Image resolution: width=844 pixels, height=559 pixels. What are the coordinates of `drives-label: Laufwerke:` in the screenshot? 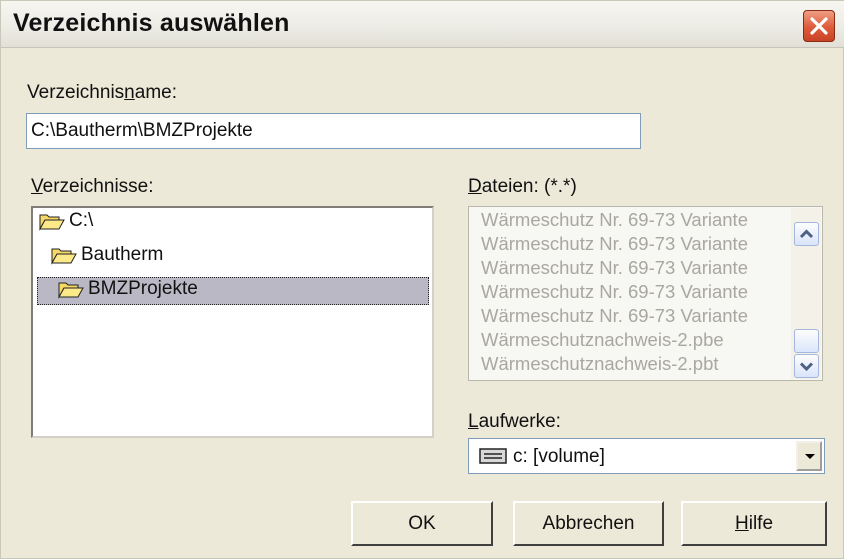 It's located at (514, 421).